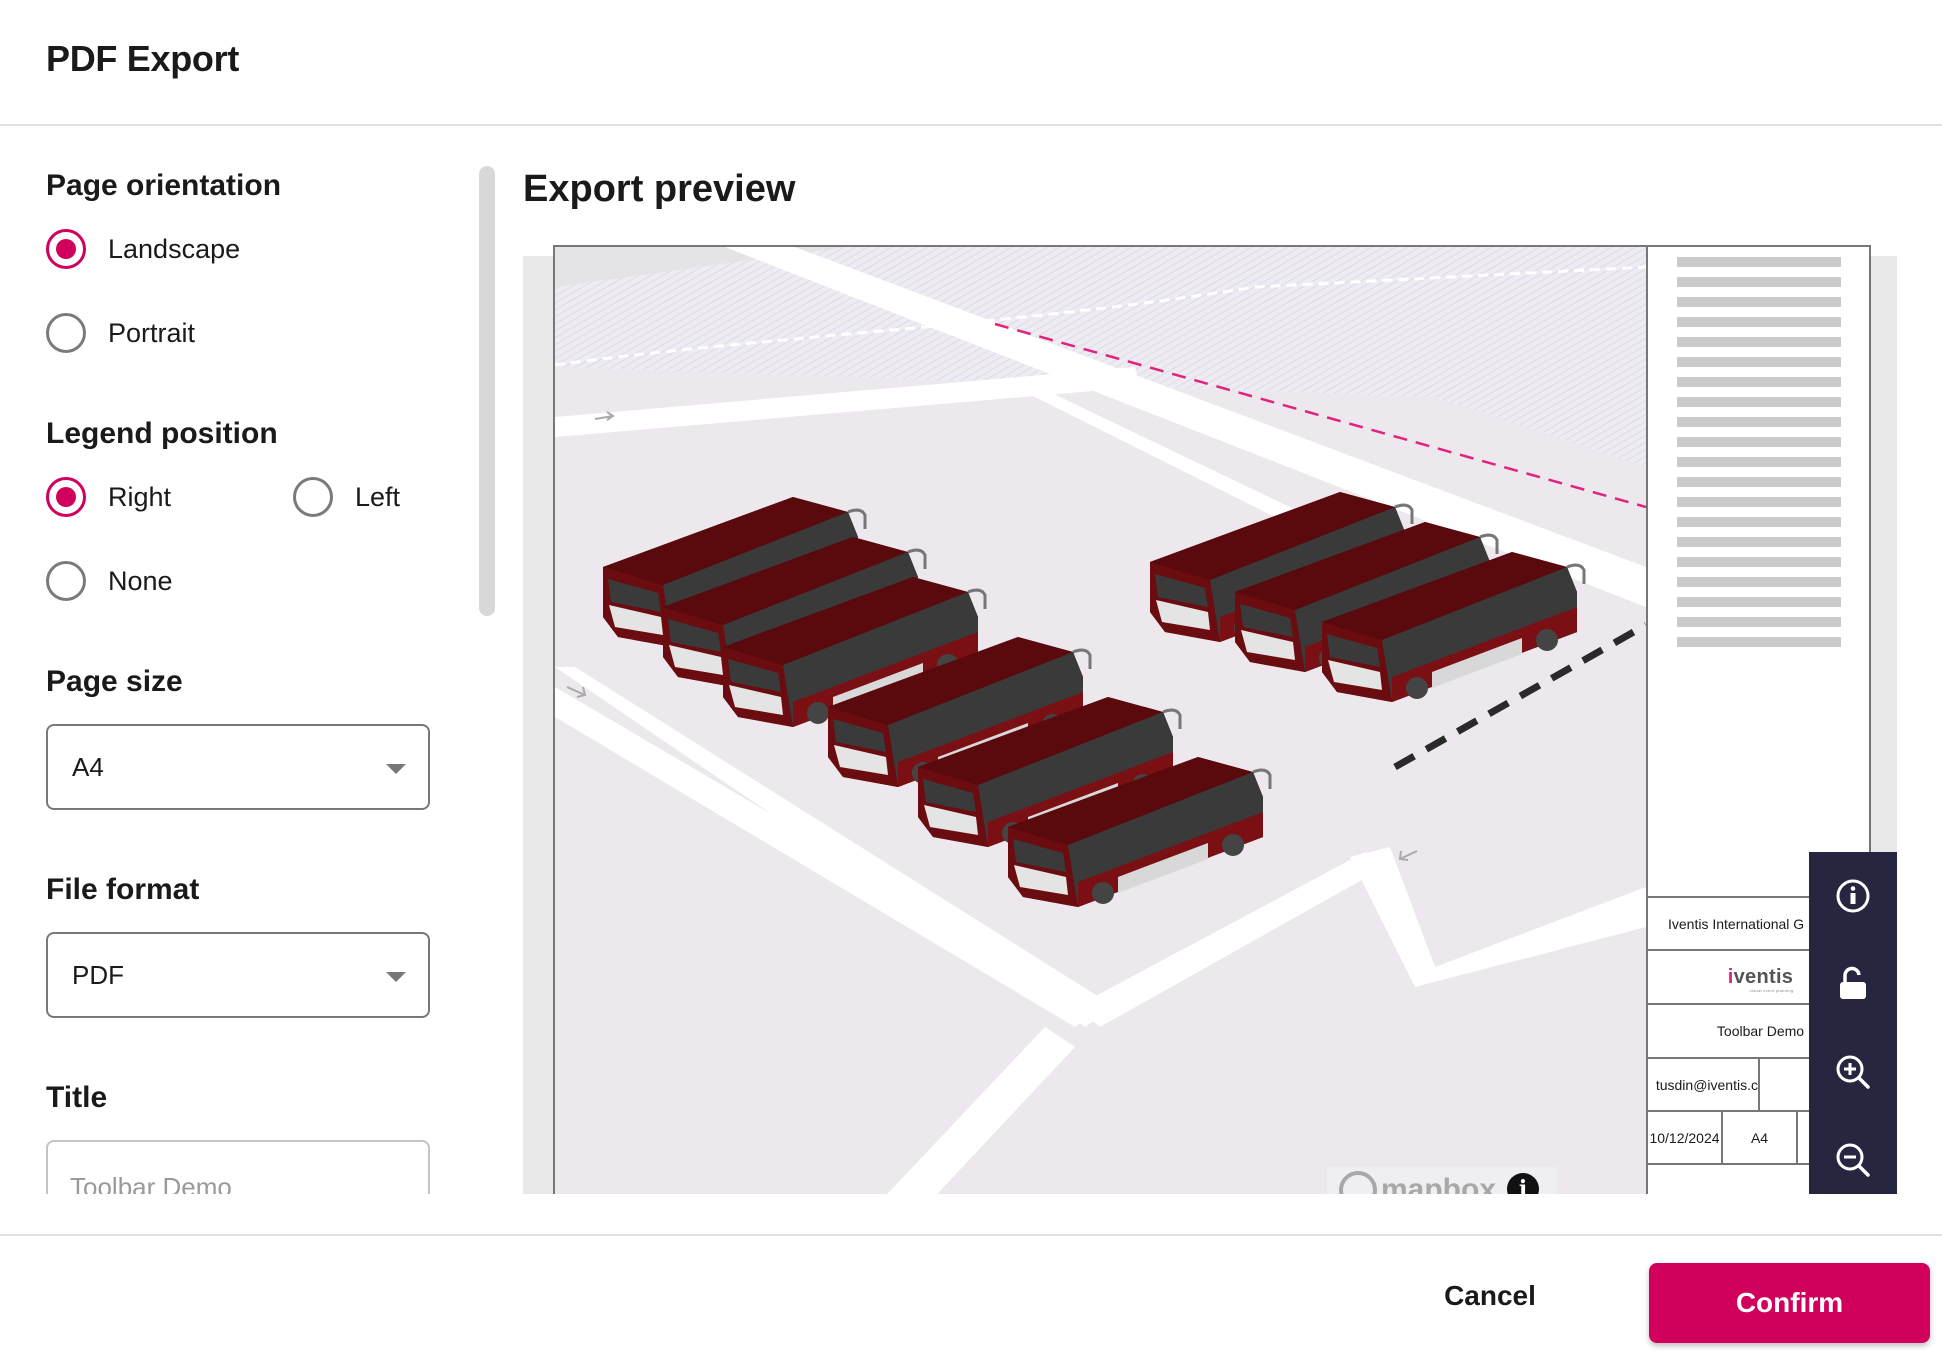 The image size is (1942, 1354). Describe the element at coordinates (659, 189) in the screenshot. I see `export-preview-heading: Export preview` at that location.